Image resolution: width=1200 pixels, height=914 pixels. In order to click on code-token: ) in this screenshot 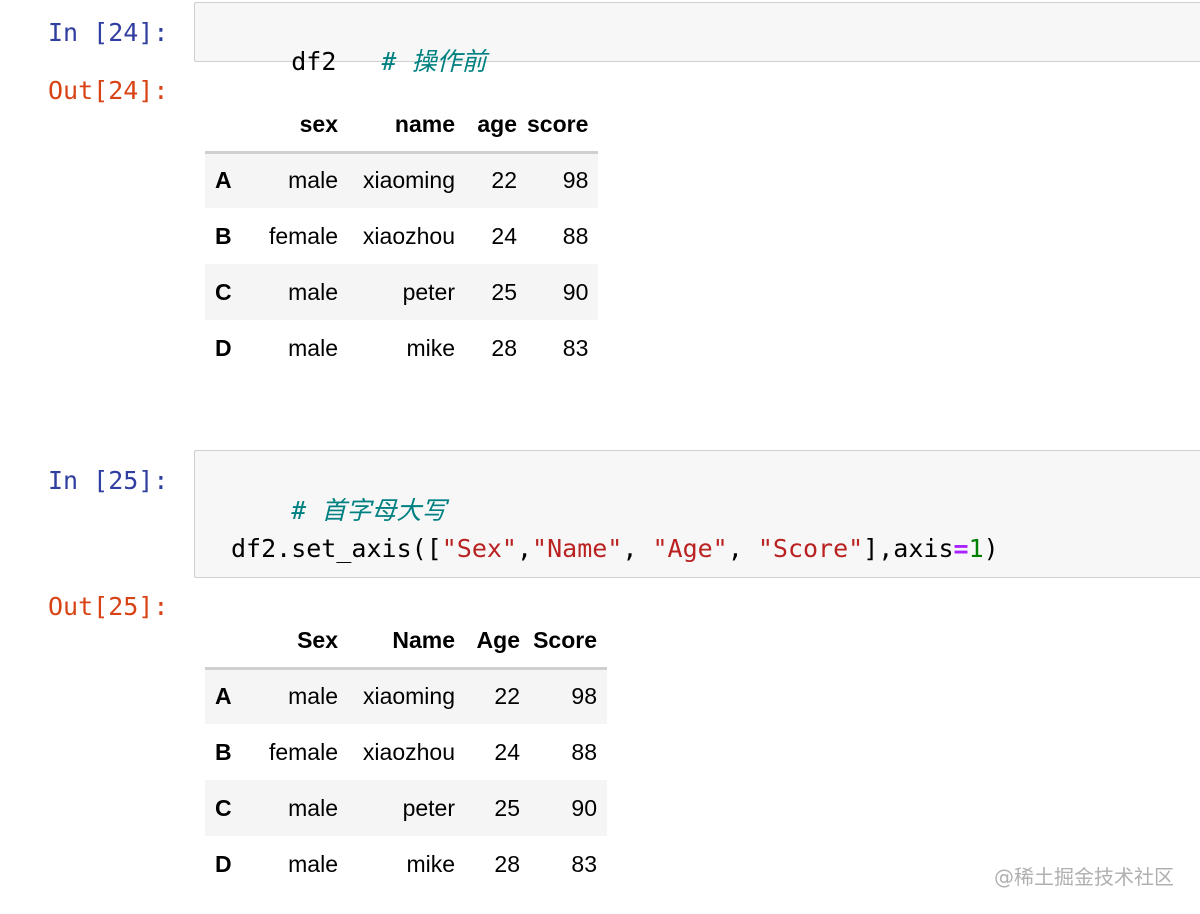, I will do `click(991, 548)`.